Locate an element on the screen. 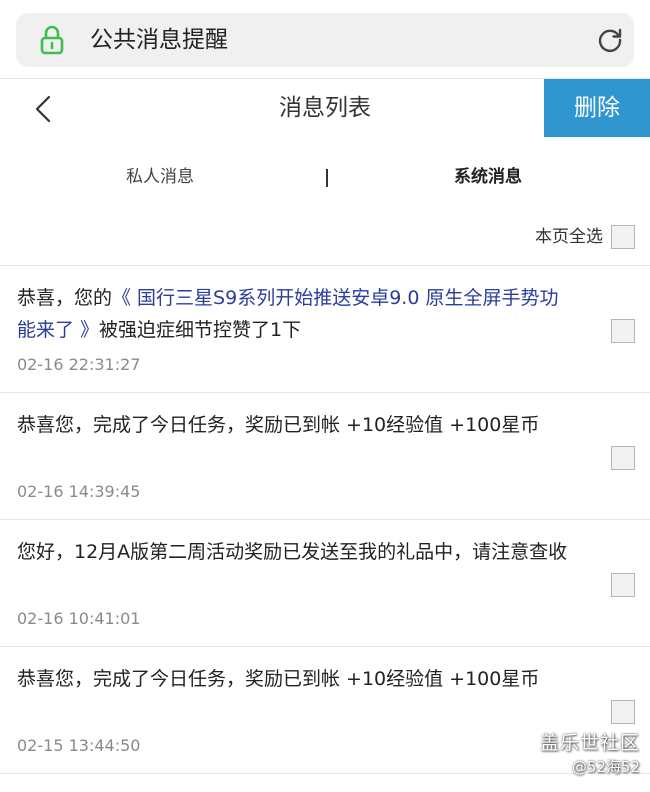  community-watermark: 盖乐世社区 @52海52 is located at coordinates (590, 754).